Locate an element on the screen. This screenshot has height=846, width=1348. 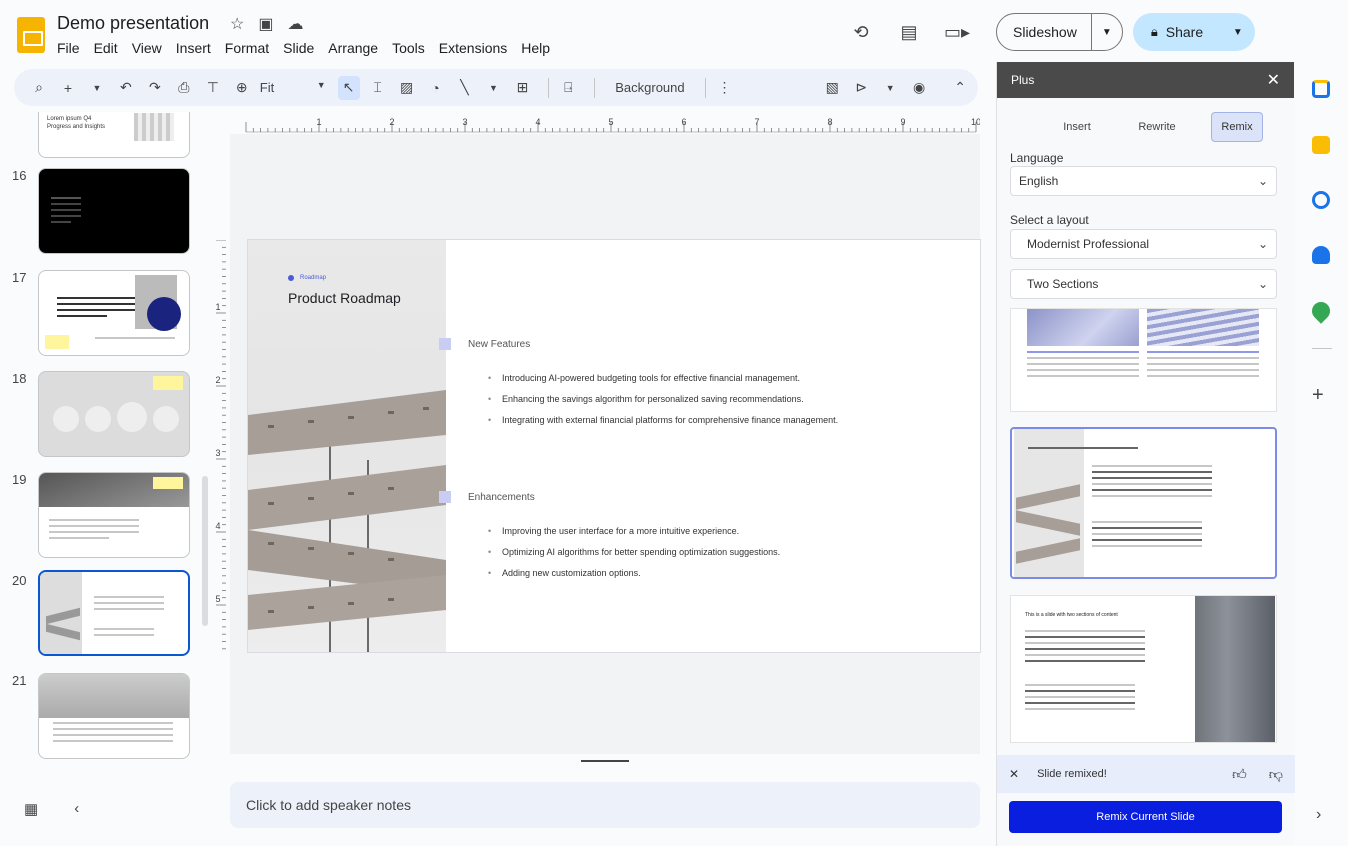
insert-image-icon: ▨ is located at coordinates (407, 88).